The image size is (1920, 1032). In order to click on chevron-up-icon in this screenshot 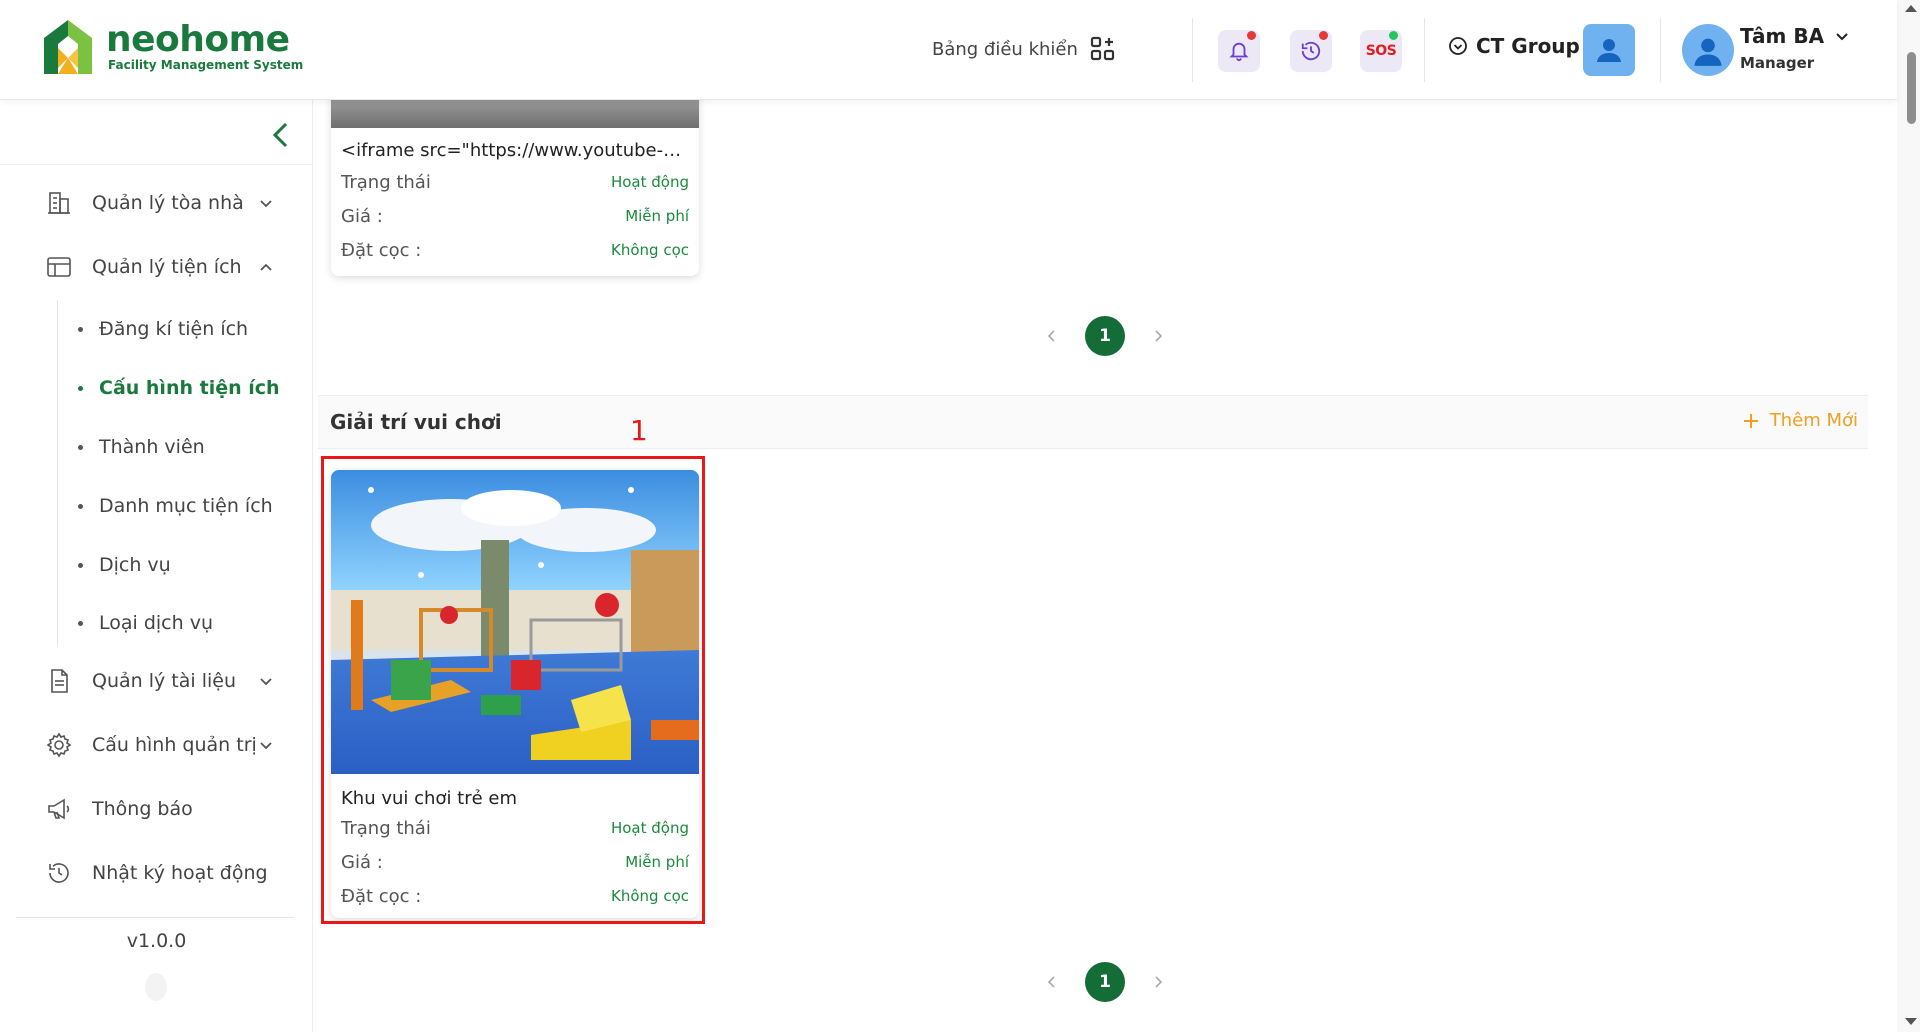, I will do `click(266, 267)`.